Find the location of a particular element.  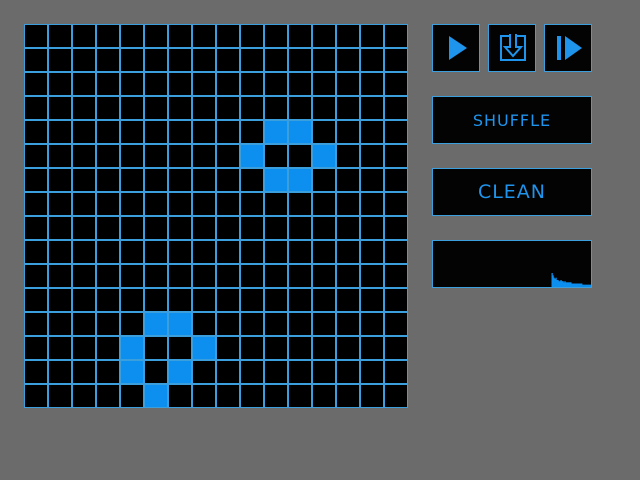

step-button is located at coordinates (512, 48).